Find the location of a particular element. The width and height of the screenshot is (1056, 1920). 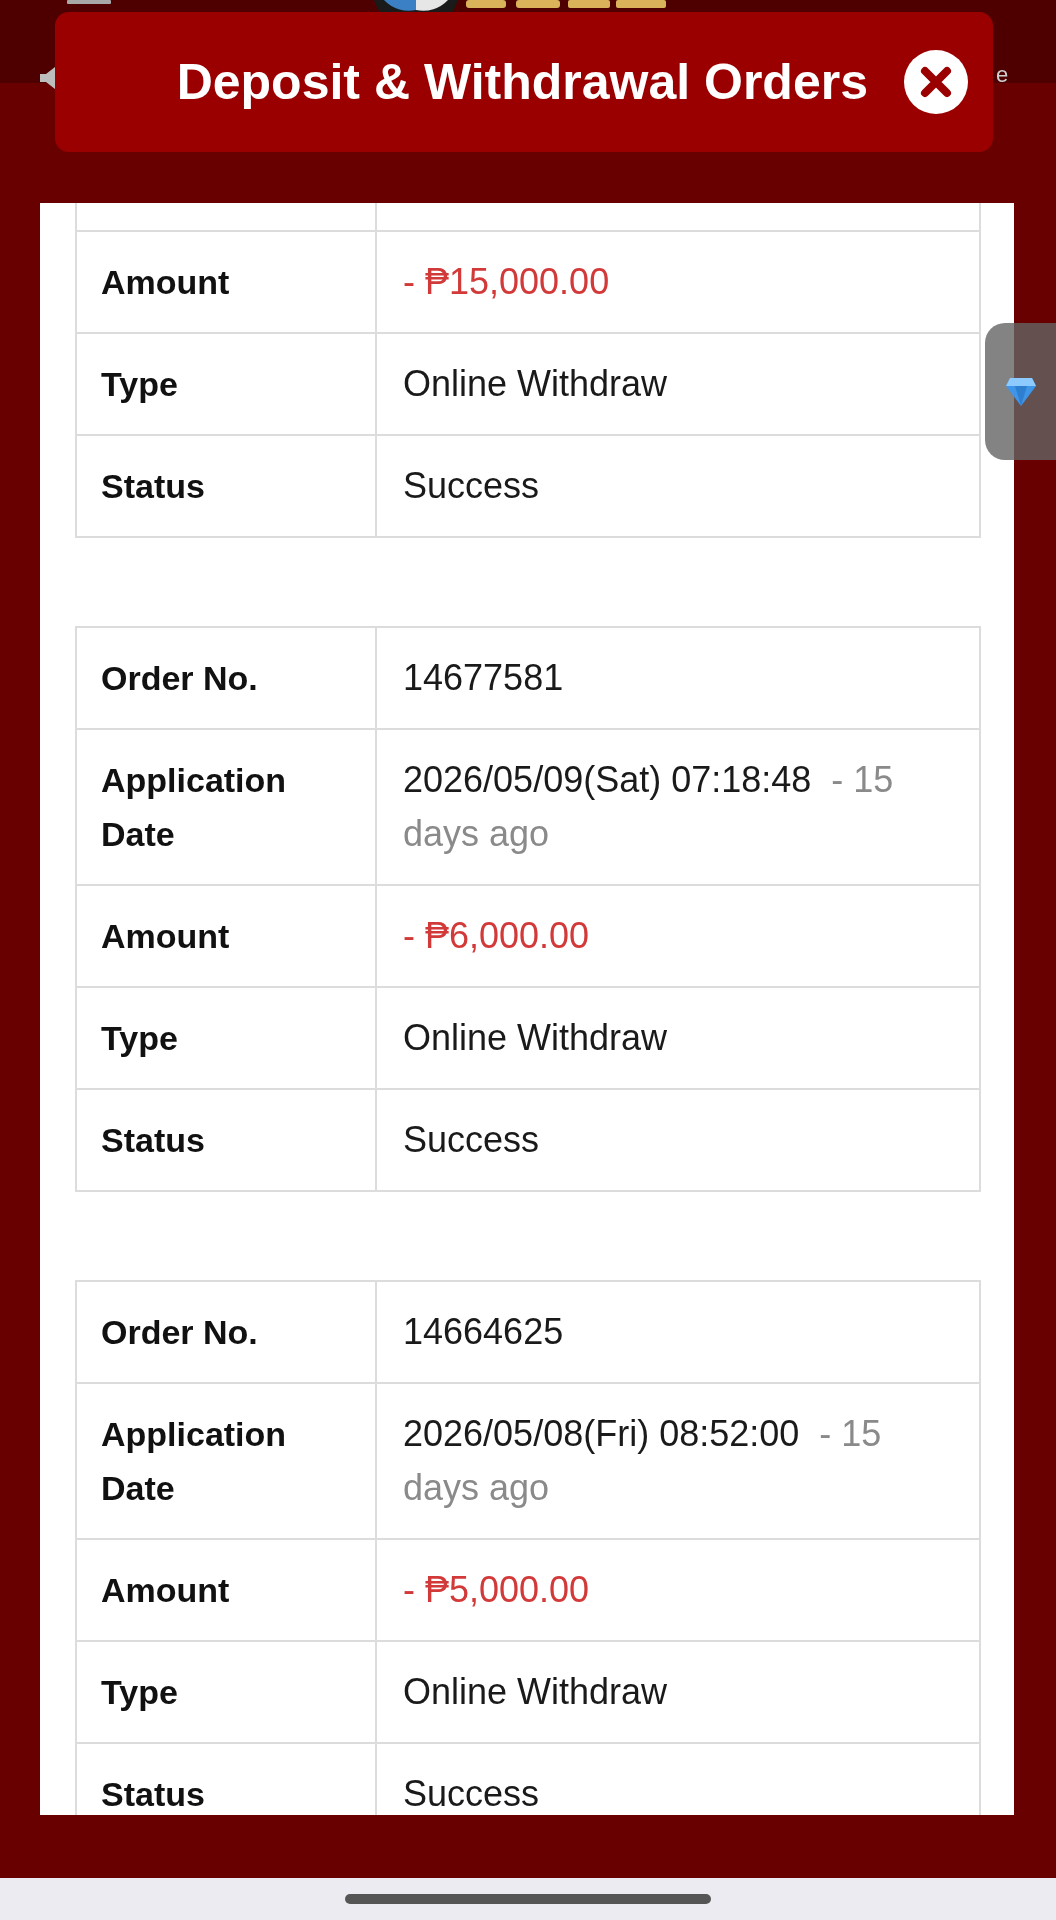

close-button is located at coordinates (936, 82).